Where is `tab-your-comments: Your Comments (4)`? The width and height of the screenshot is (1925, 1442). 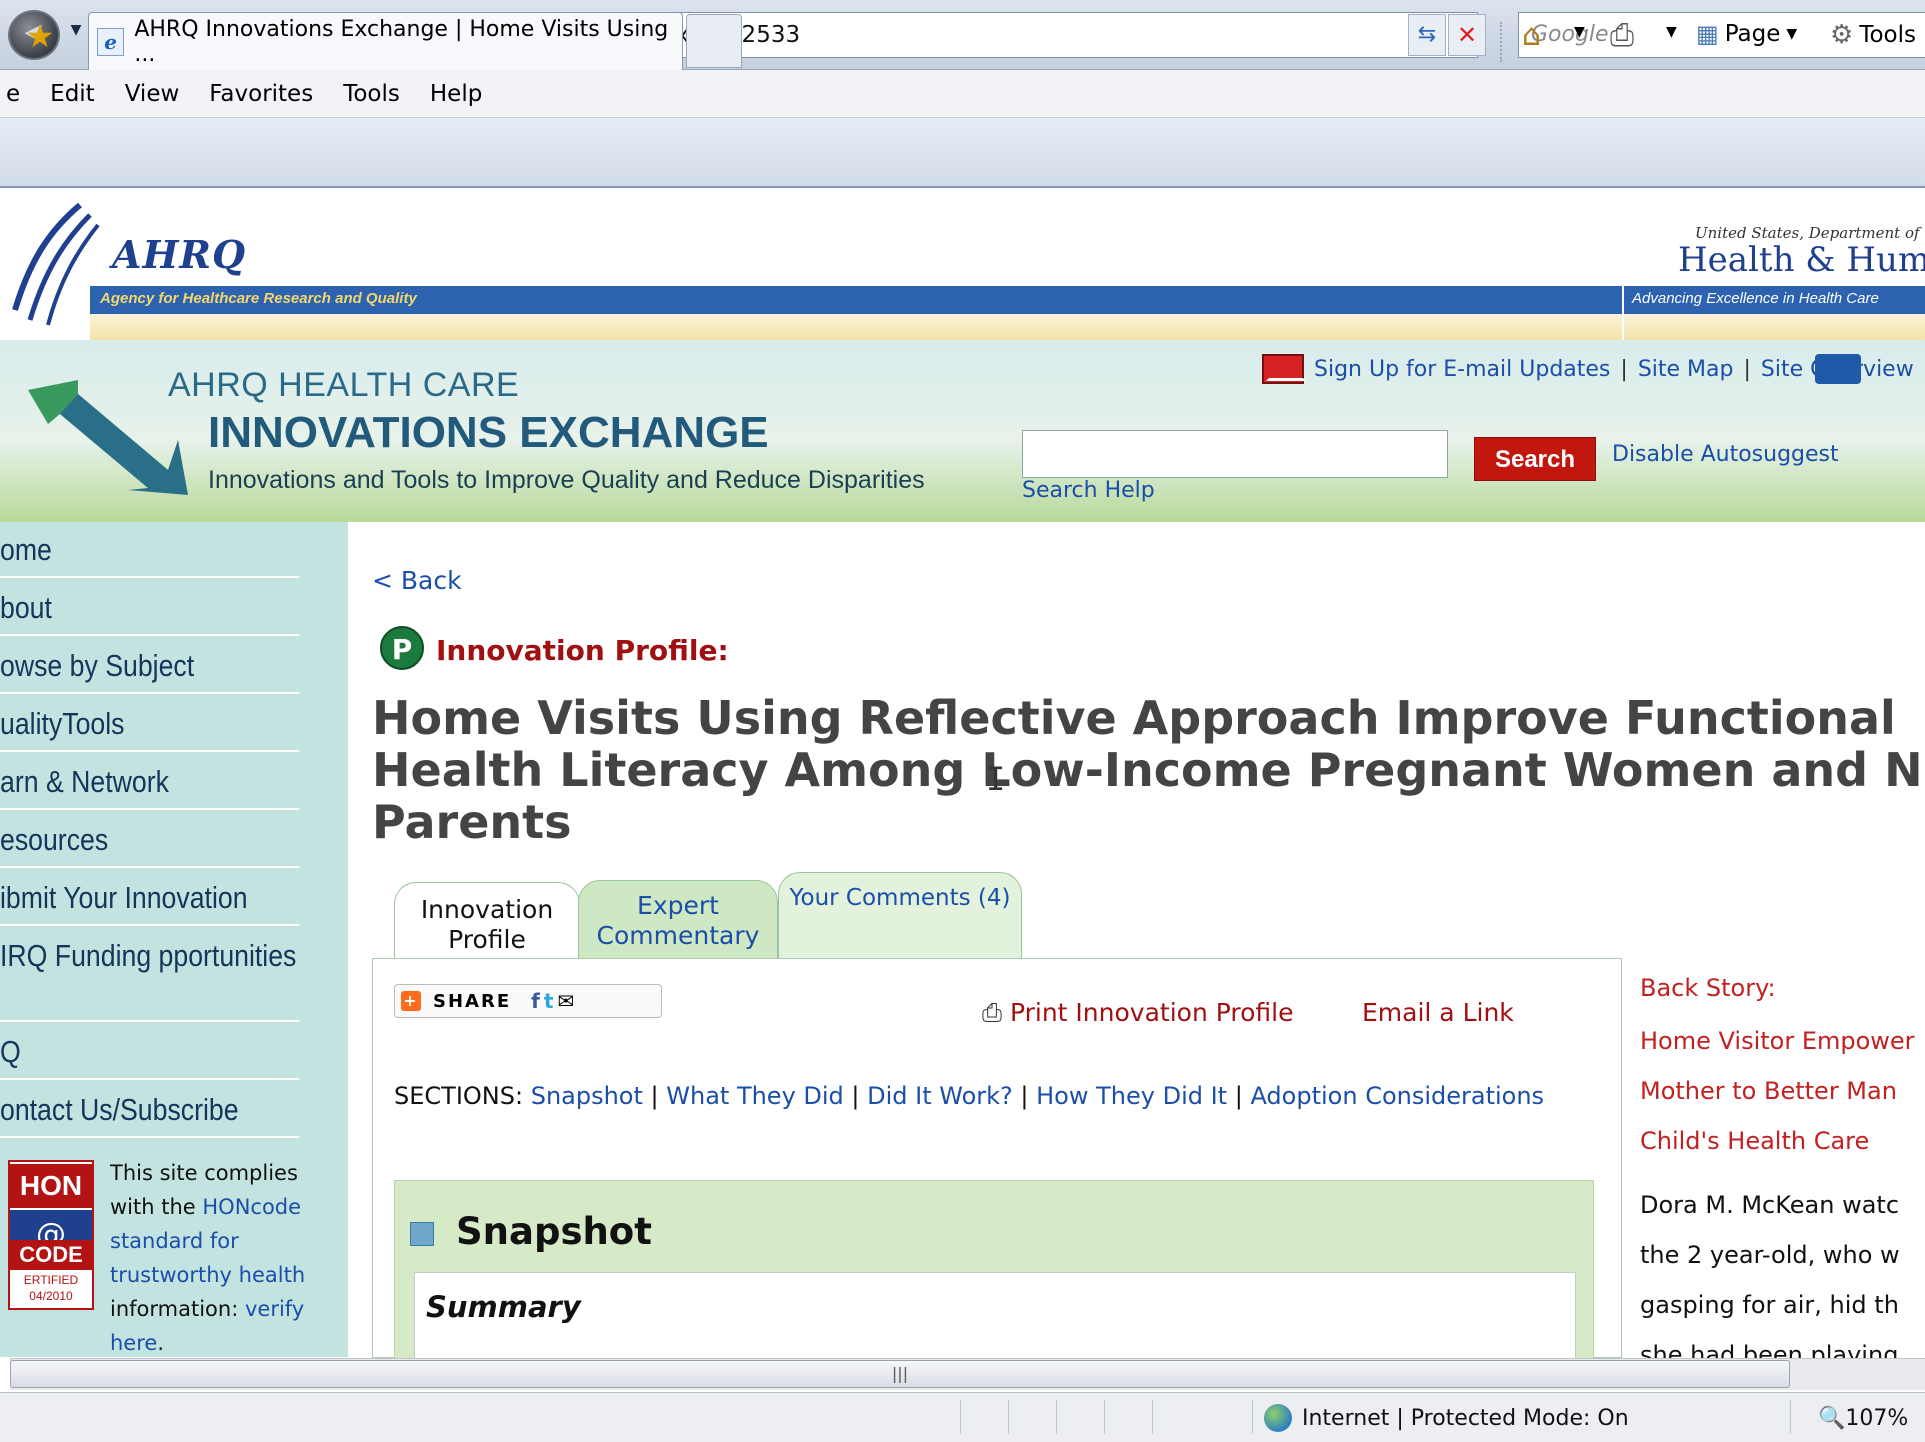 tab-your-comments: Your Comments (4) is located at coordinates (900, 915).